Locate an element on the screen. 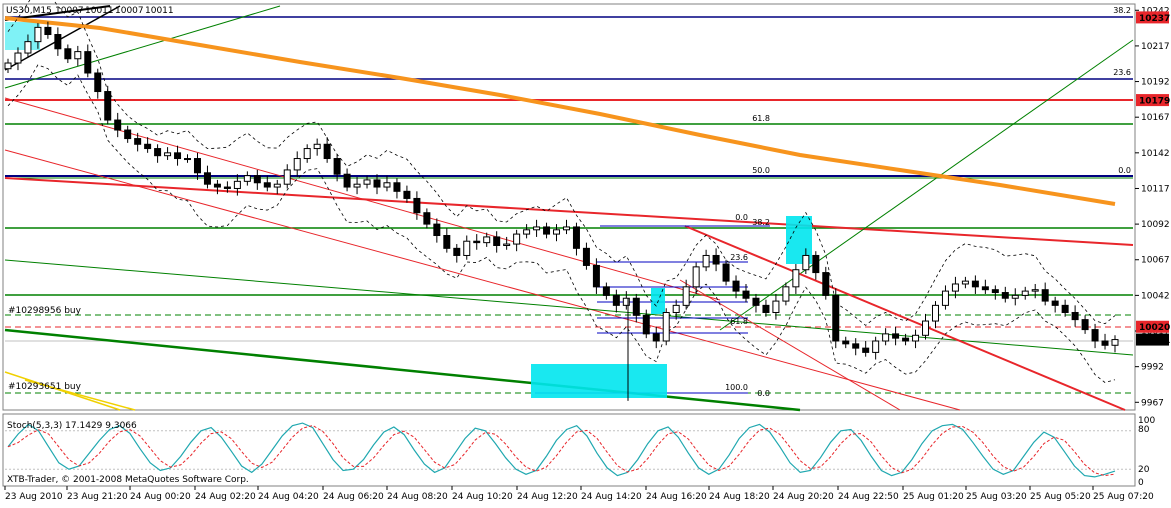  ohlc-low: 10007 is located at coordinates (129, 11).